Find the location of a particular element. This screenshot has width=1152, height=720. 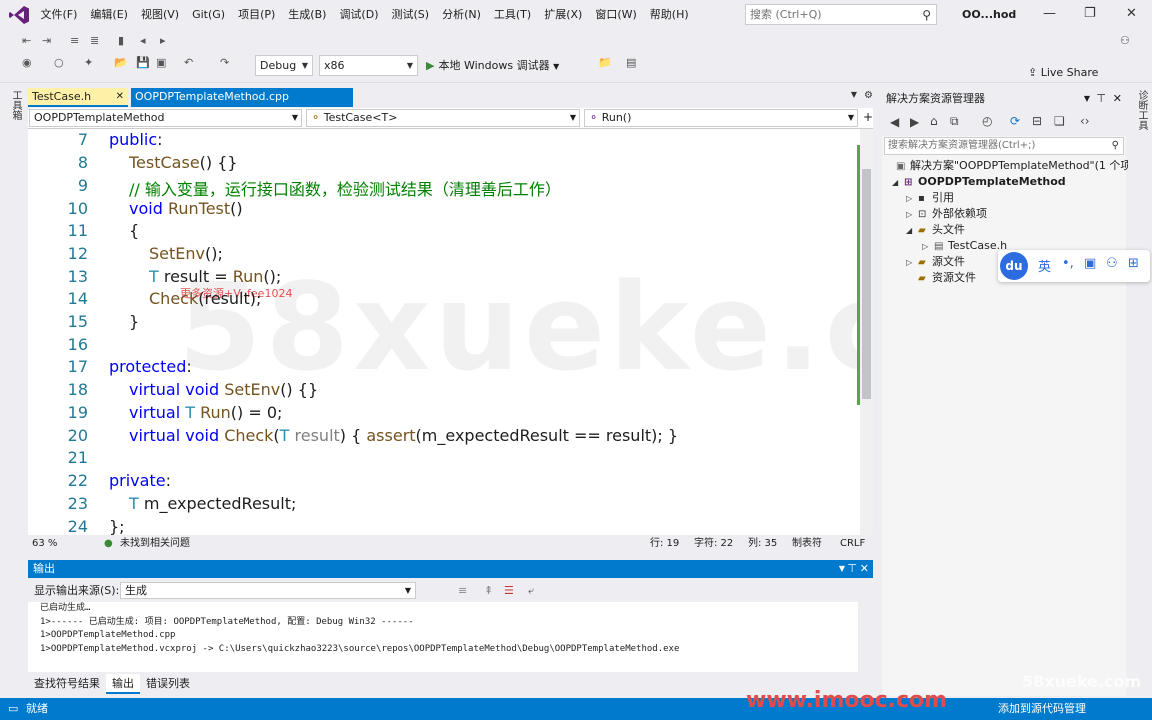

open-icon: 📂 is located at coordinates (121, 62).